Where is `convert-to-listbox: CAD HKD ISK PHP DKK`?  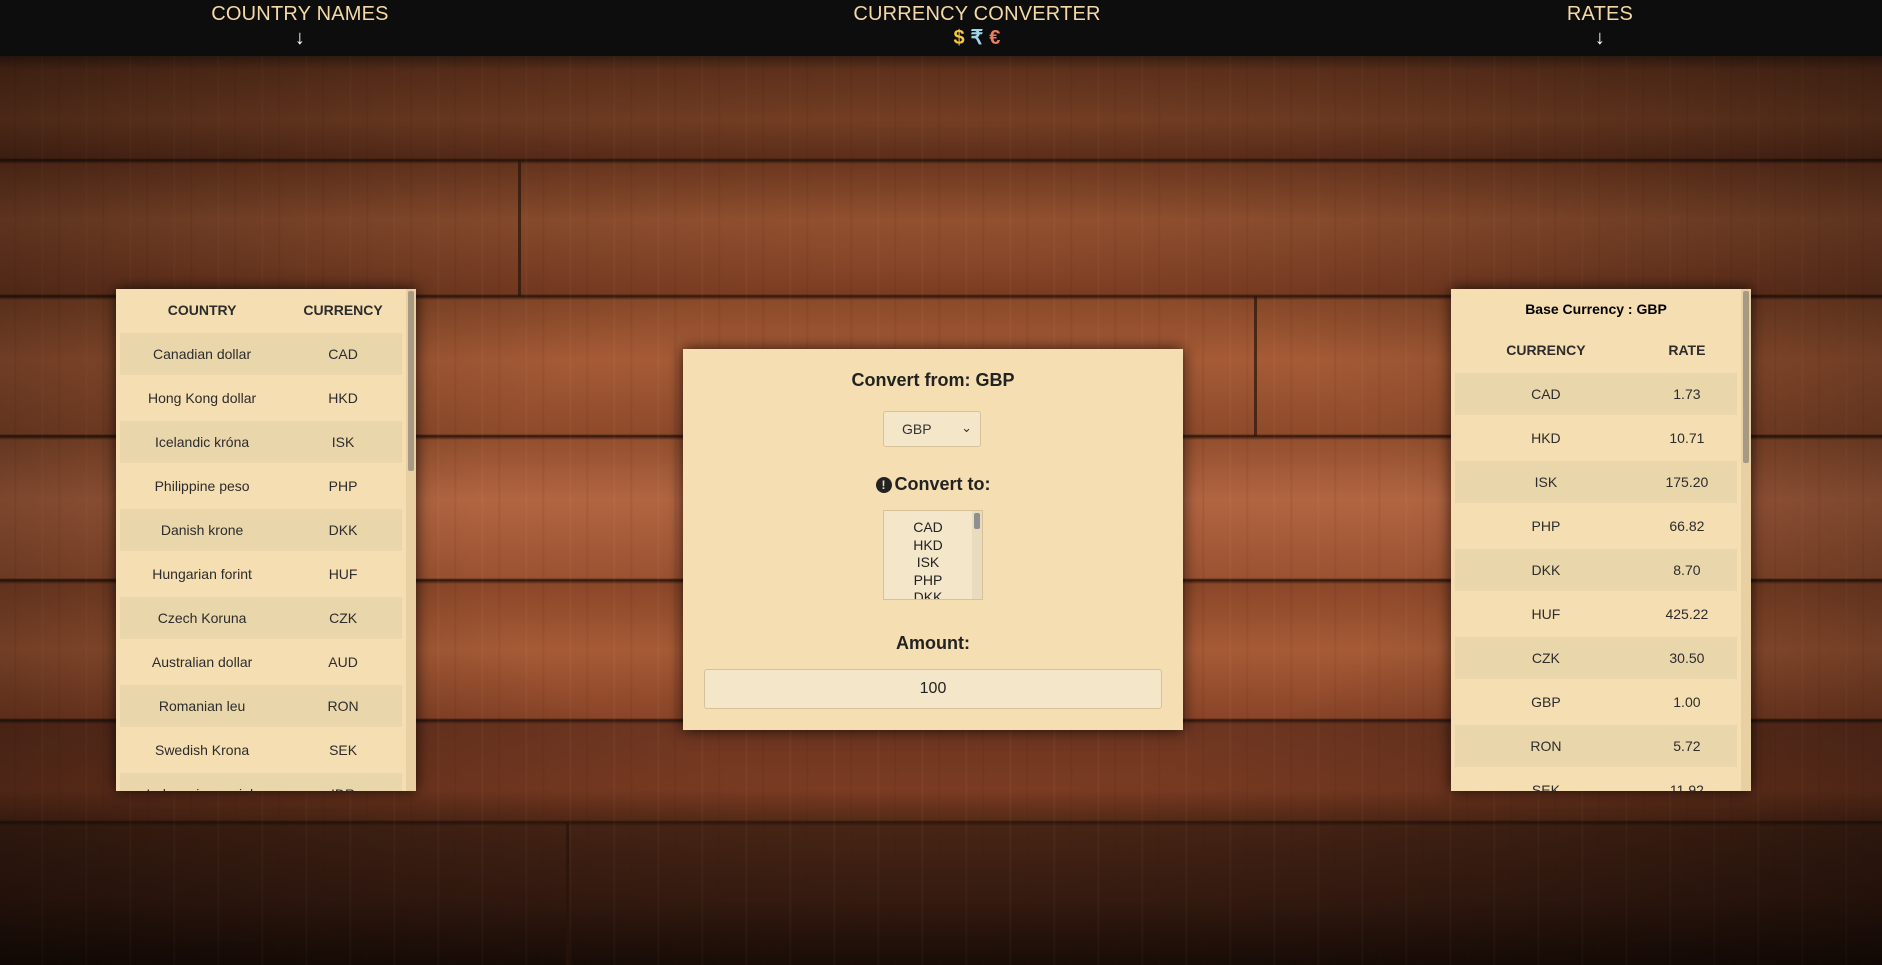
convert-to-listbox: CAD HKD ISK PHP DKK is located at coordinates (933, 555).